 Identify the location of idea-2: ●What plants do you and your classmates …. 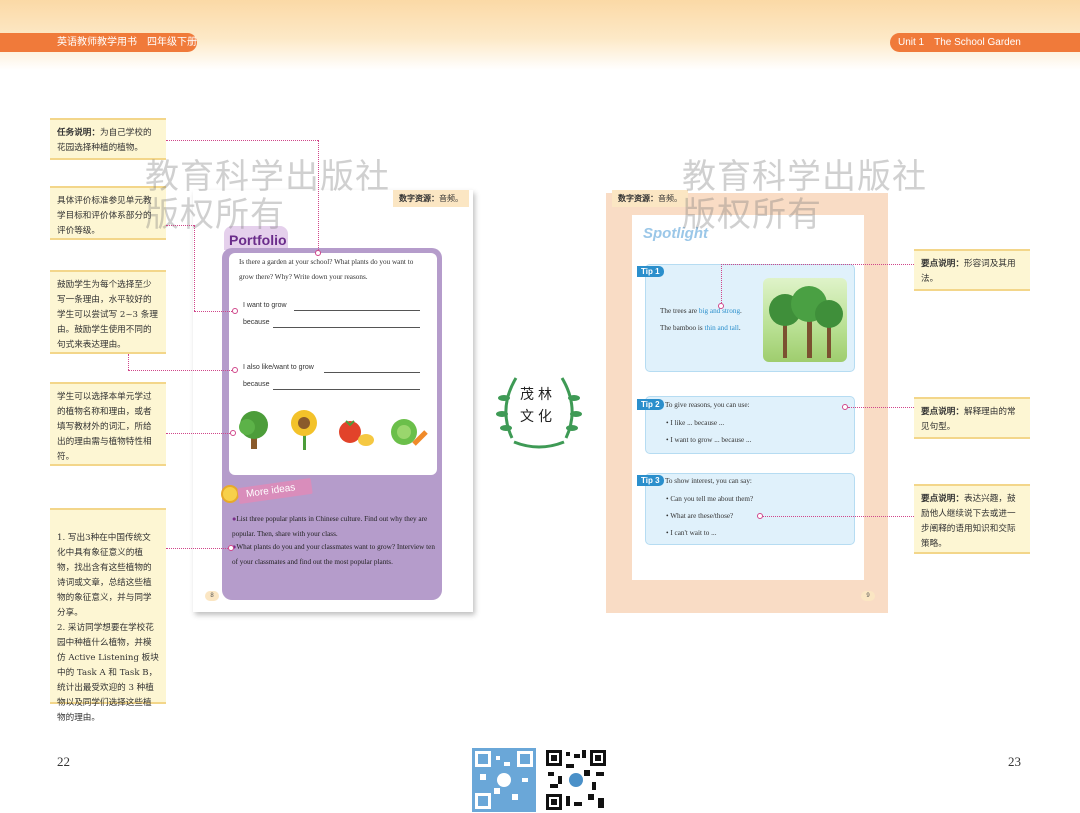
(333, 554).